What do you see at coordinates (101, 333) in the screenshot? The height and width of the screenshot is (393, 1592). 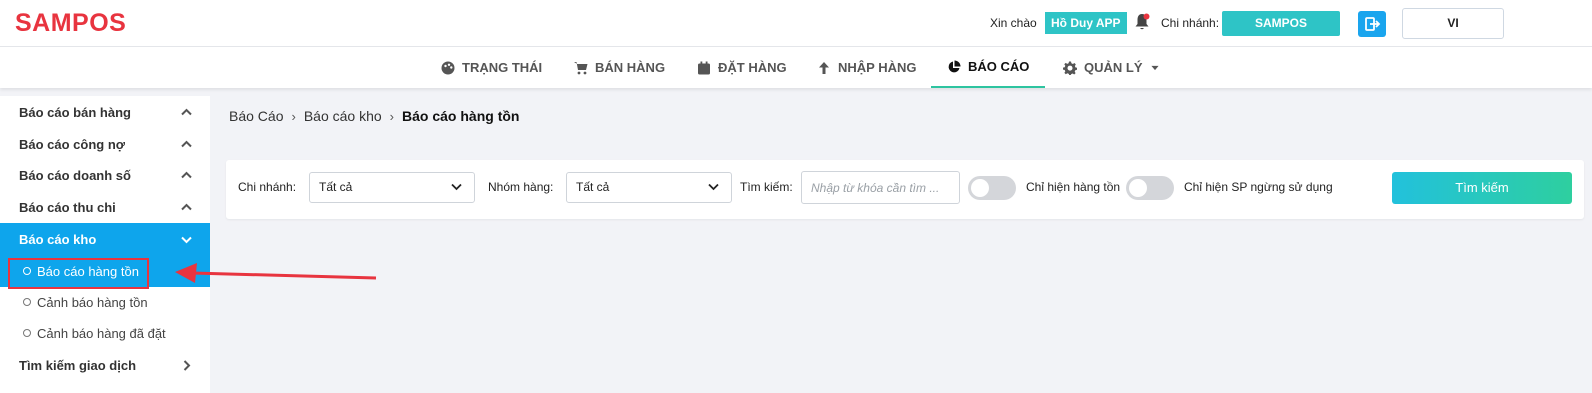 I see `sidebar-subitem-label: Cảnh báo hàng đã đặt` at bounding box center [101, 333].